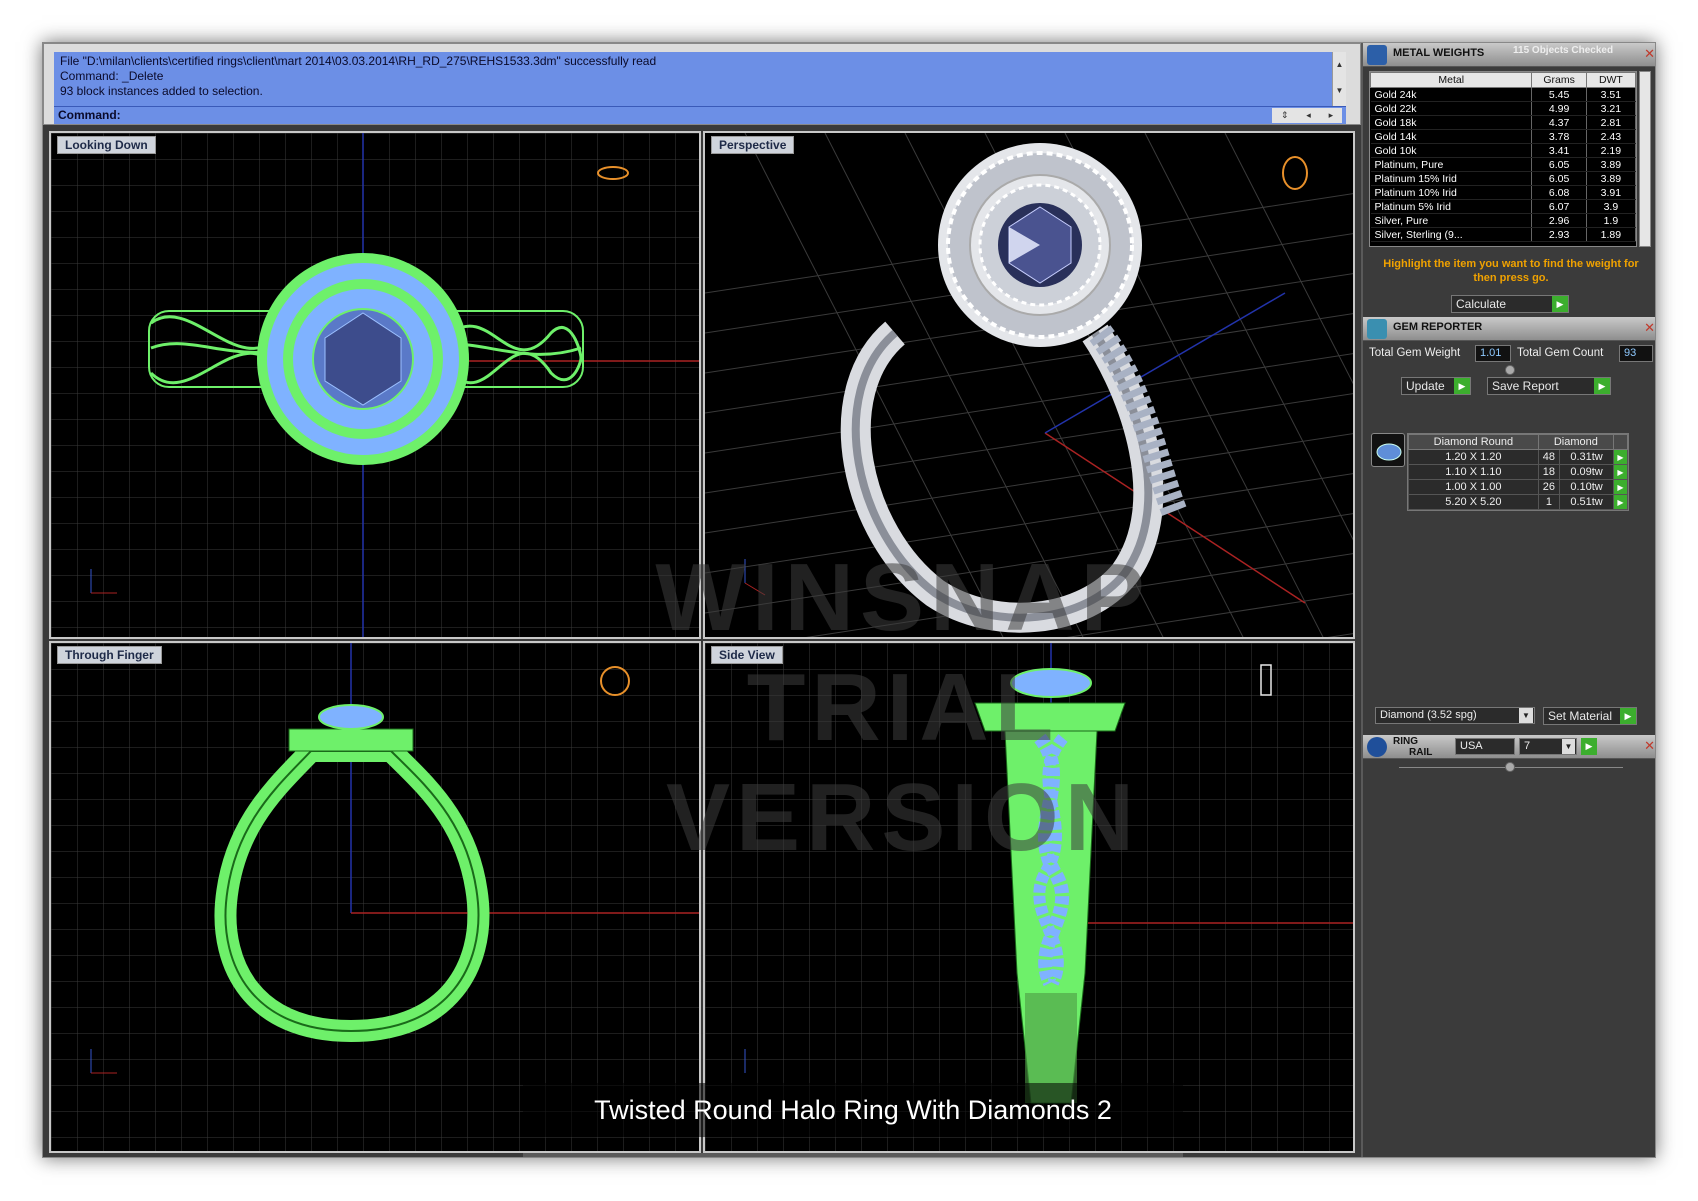 This screenshot has width=1698, height=1201. What do you see at coordinates (106, 145) in the screenshot?
I see `viewport-label: Looking Down` at bounding box center [106, 145].